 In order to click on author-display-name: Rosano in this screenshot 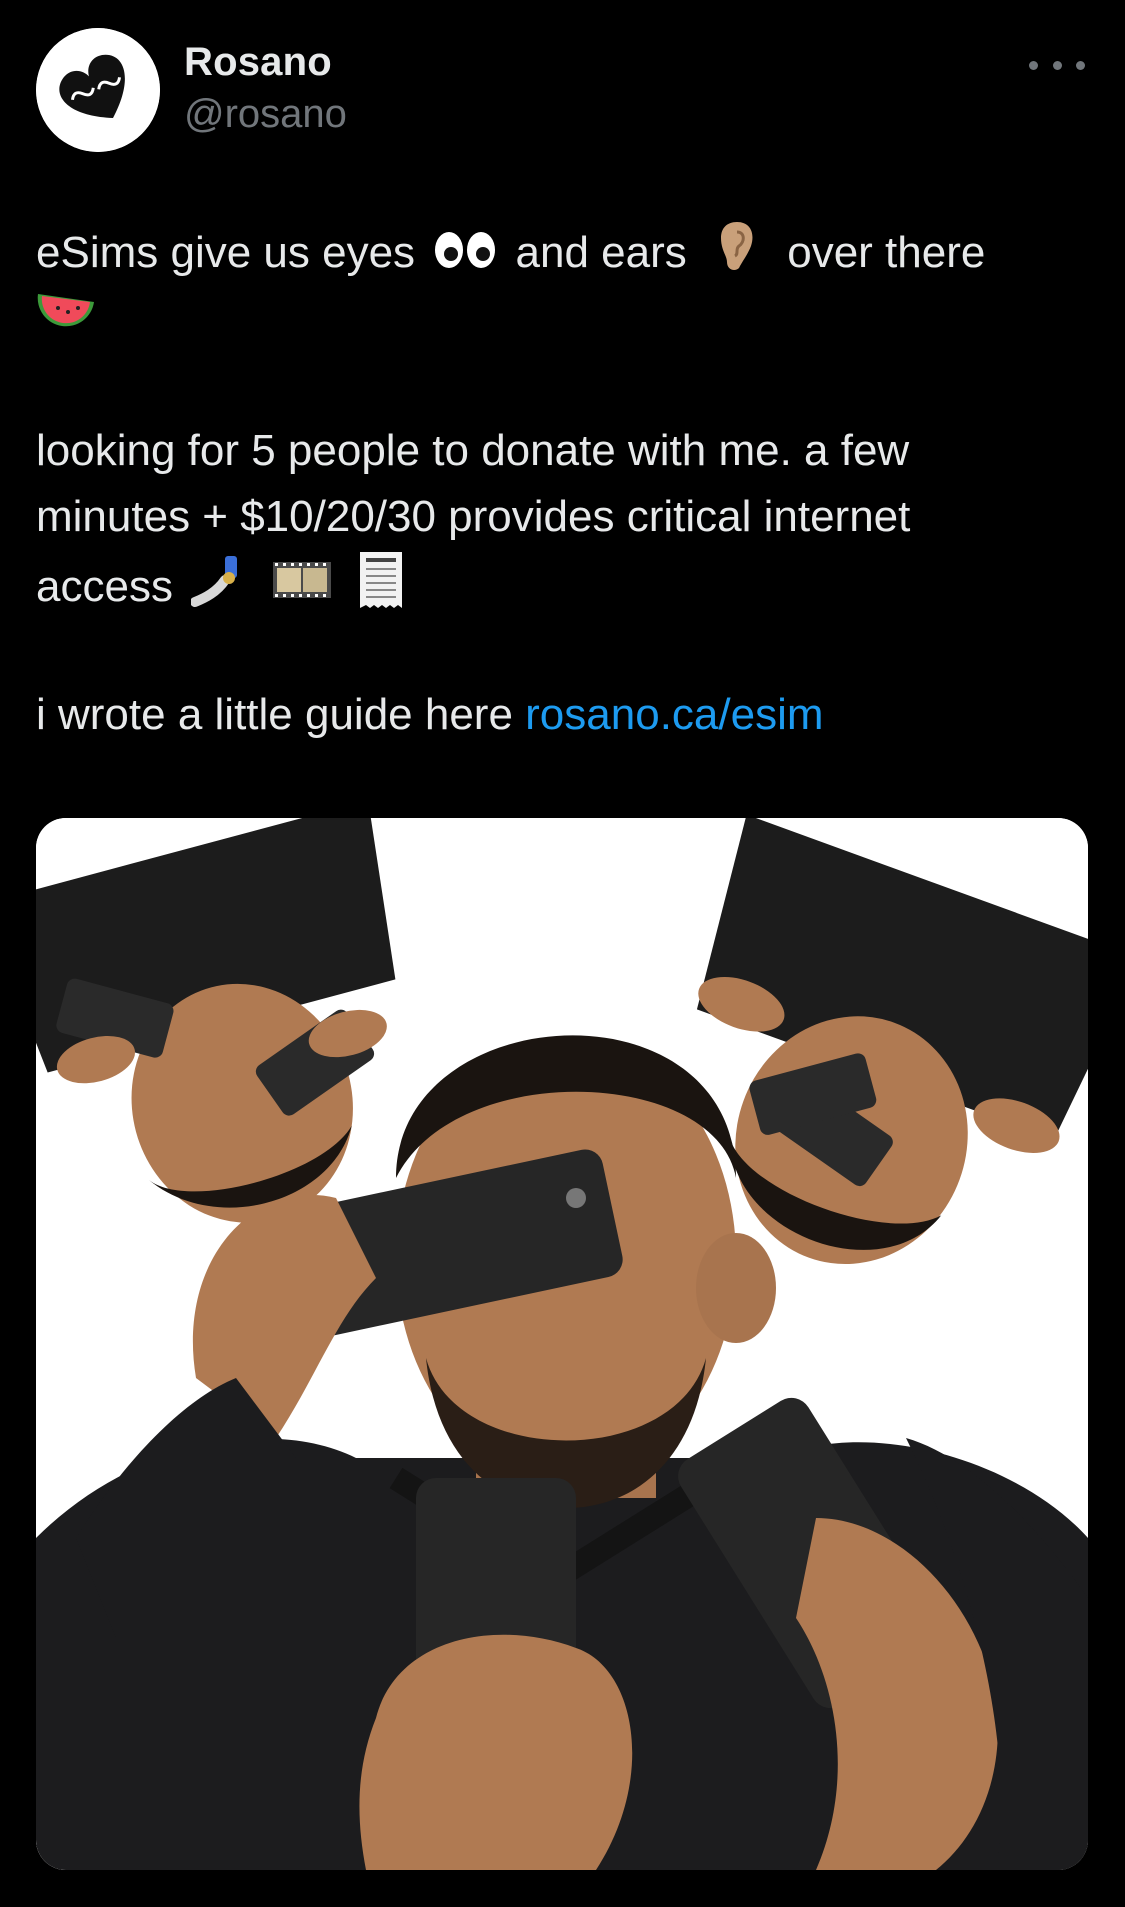, I will do `click(258, 62)`.